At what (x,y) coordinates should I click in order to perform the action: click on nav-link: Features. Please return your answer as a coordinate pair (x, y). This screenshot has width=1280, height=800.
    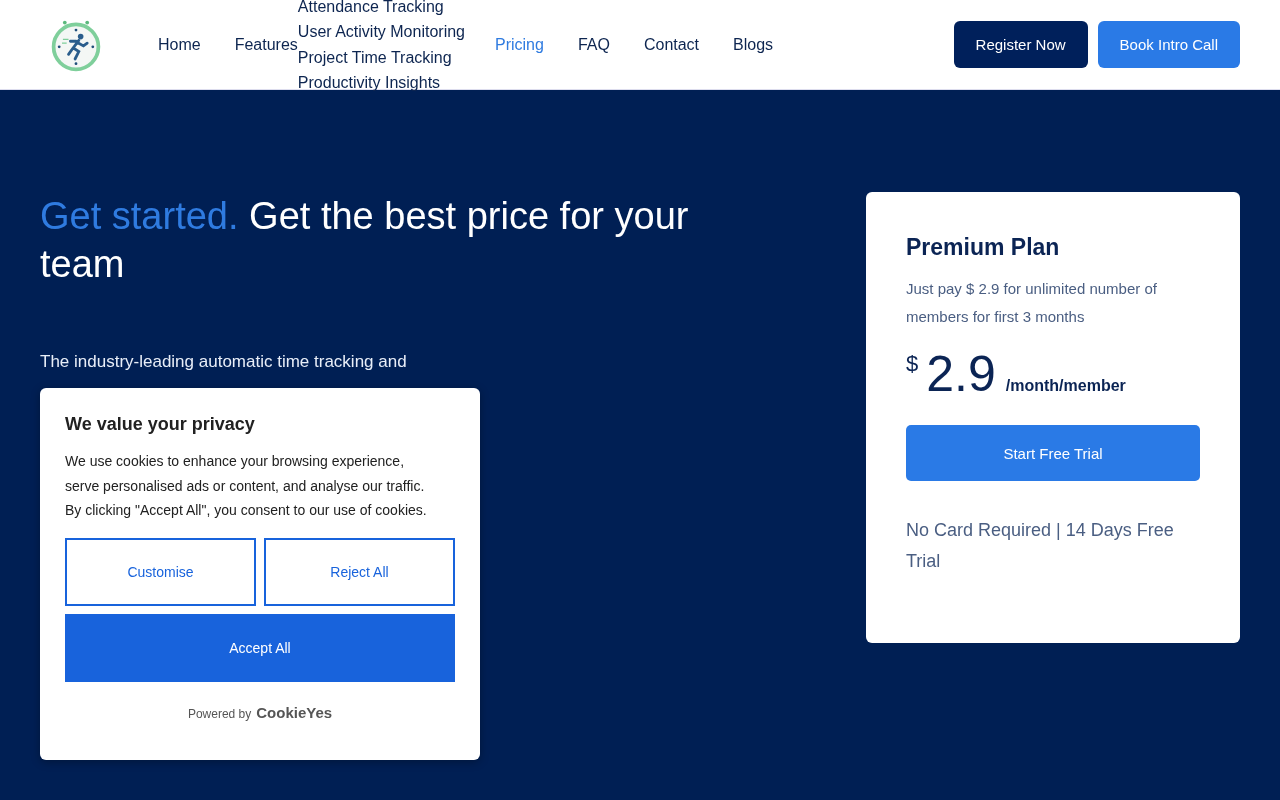
    Looking at the image, I should click on (266, 44).